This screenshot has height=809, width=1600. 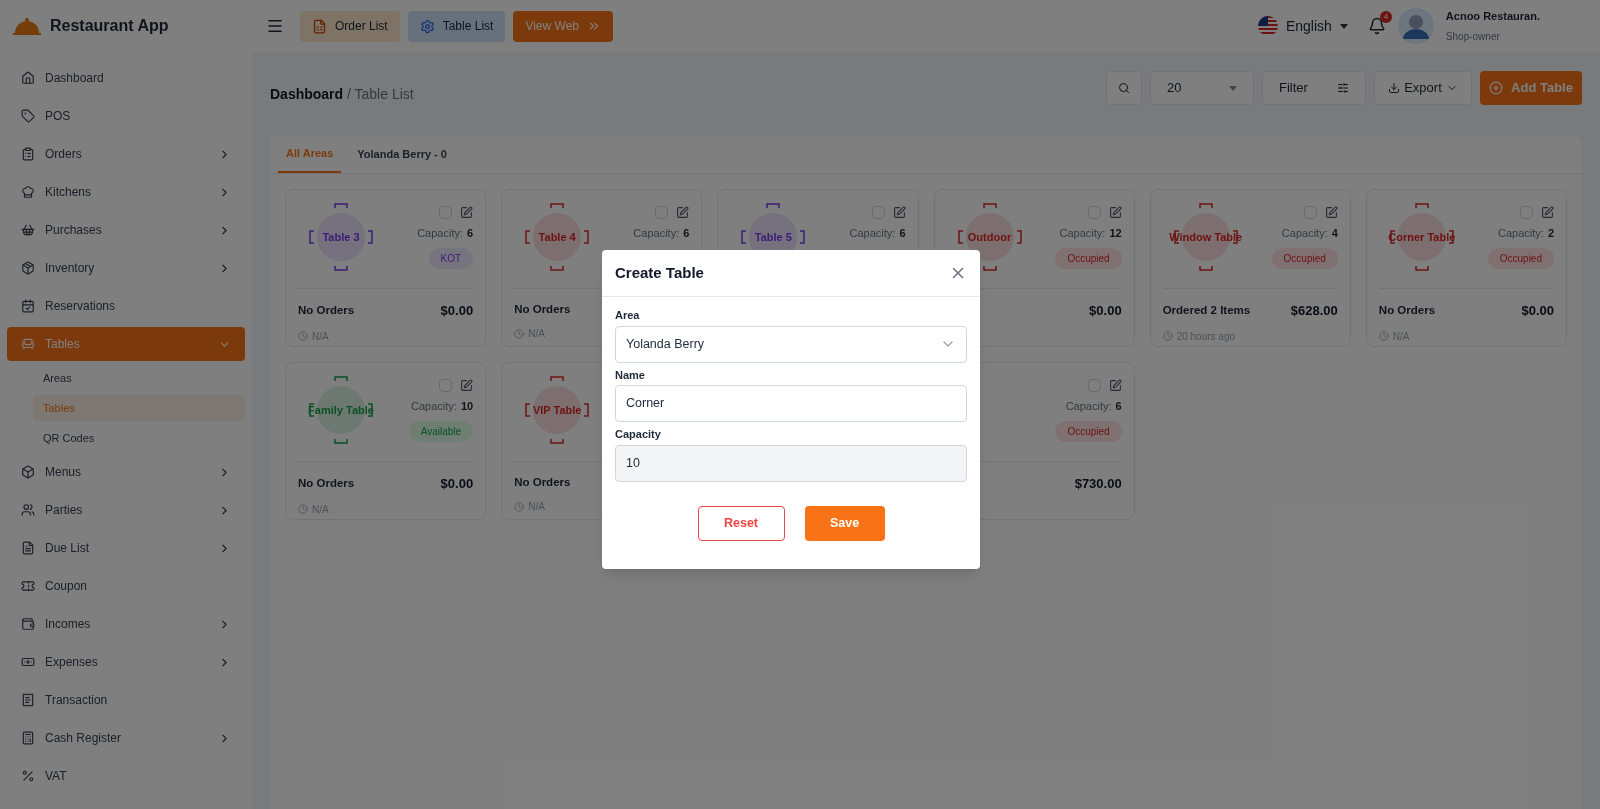 What do you see at coordinates (126, 662) in the screenshot?
I see `sidebar-item: Expenses` at bounding box center [126, 662].